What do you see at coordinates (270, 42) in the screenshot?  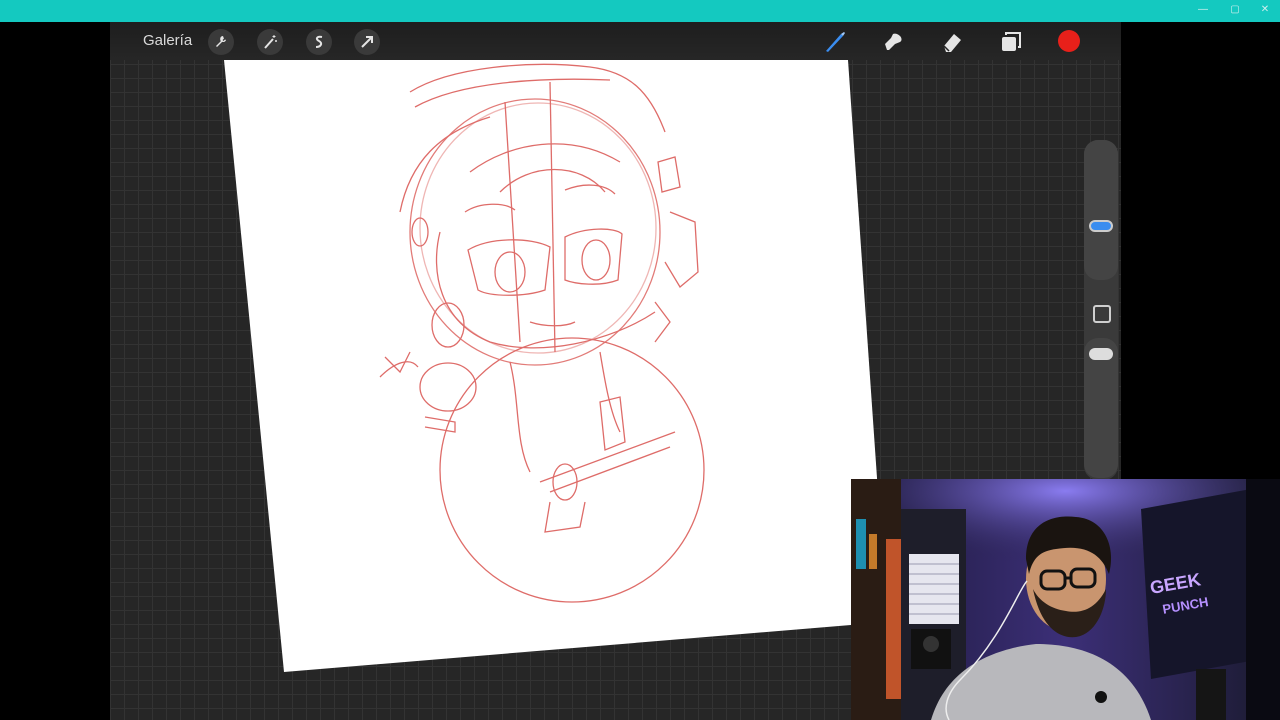 I see `magic-wand-icon` at bounding box center [270, 42].